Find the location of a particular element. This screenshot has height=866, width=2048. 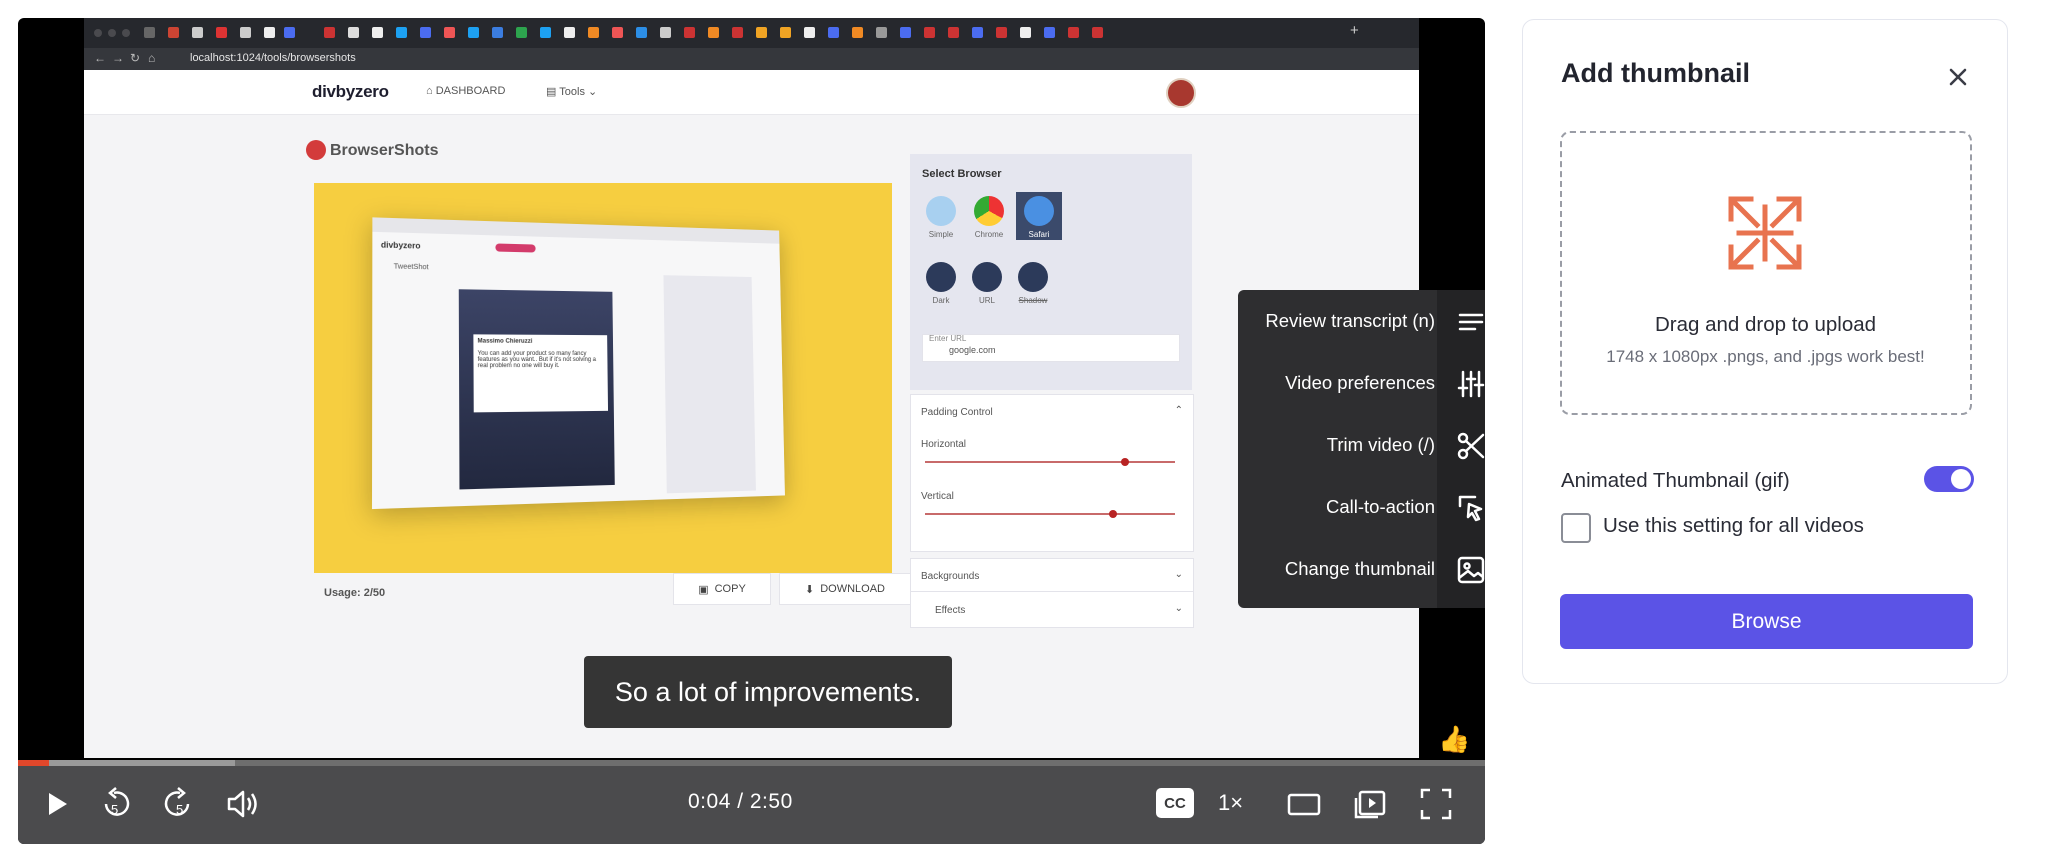

panel-title: Add thumbnail is located at coordinates (1655, 73).